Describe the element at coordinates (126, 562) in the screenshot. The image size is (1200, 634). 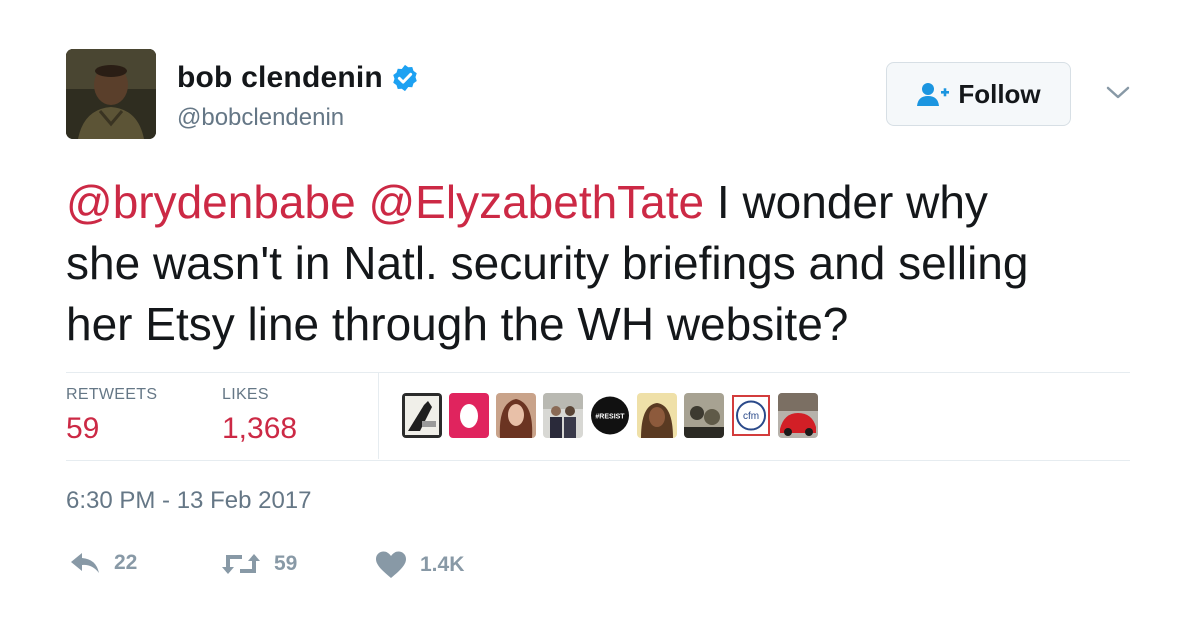
I see `reply-count: 22` at that location.